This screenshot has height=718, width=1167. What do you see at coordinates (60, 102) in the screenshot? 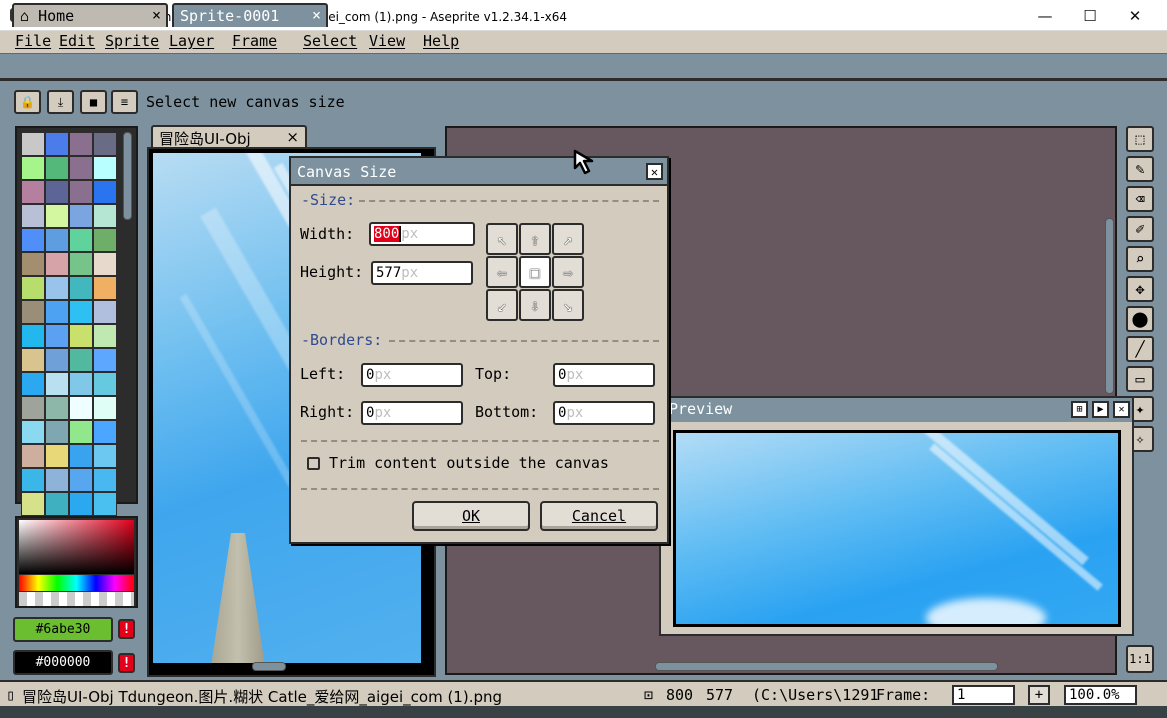
I see `download-icon: ⤓` at bounding box center [60, 102].